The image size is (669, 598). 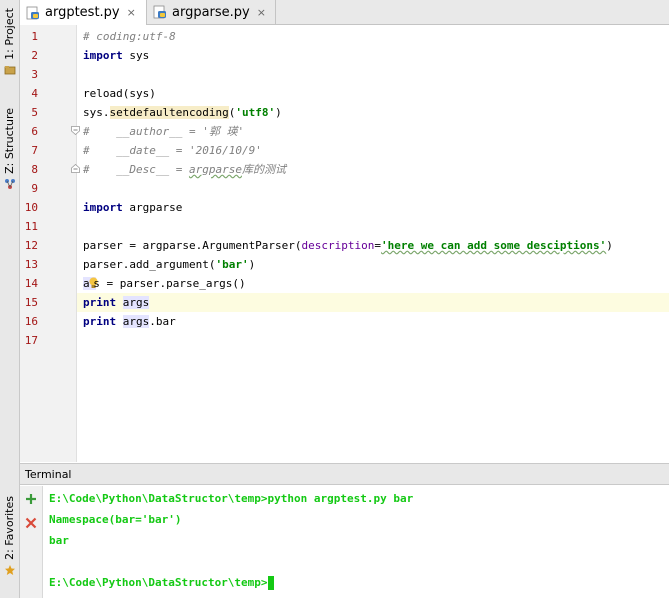 I want to click on code-text: parser = argparse.ArgumentParser(, so click(x=192, y=245).